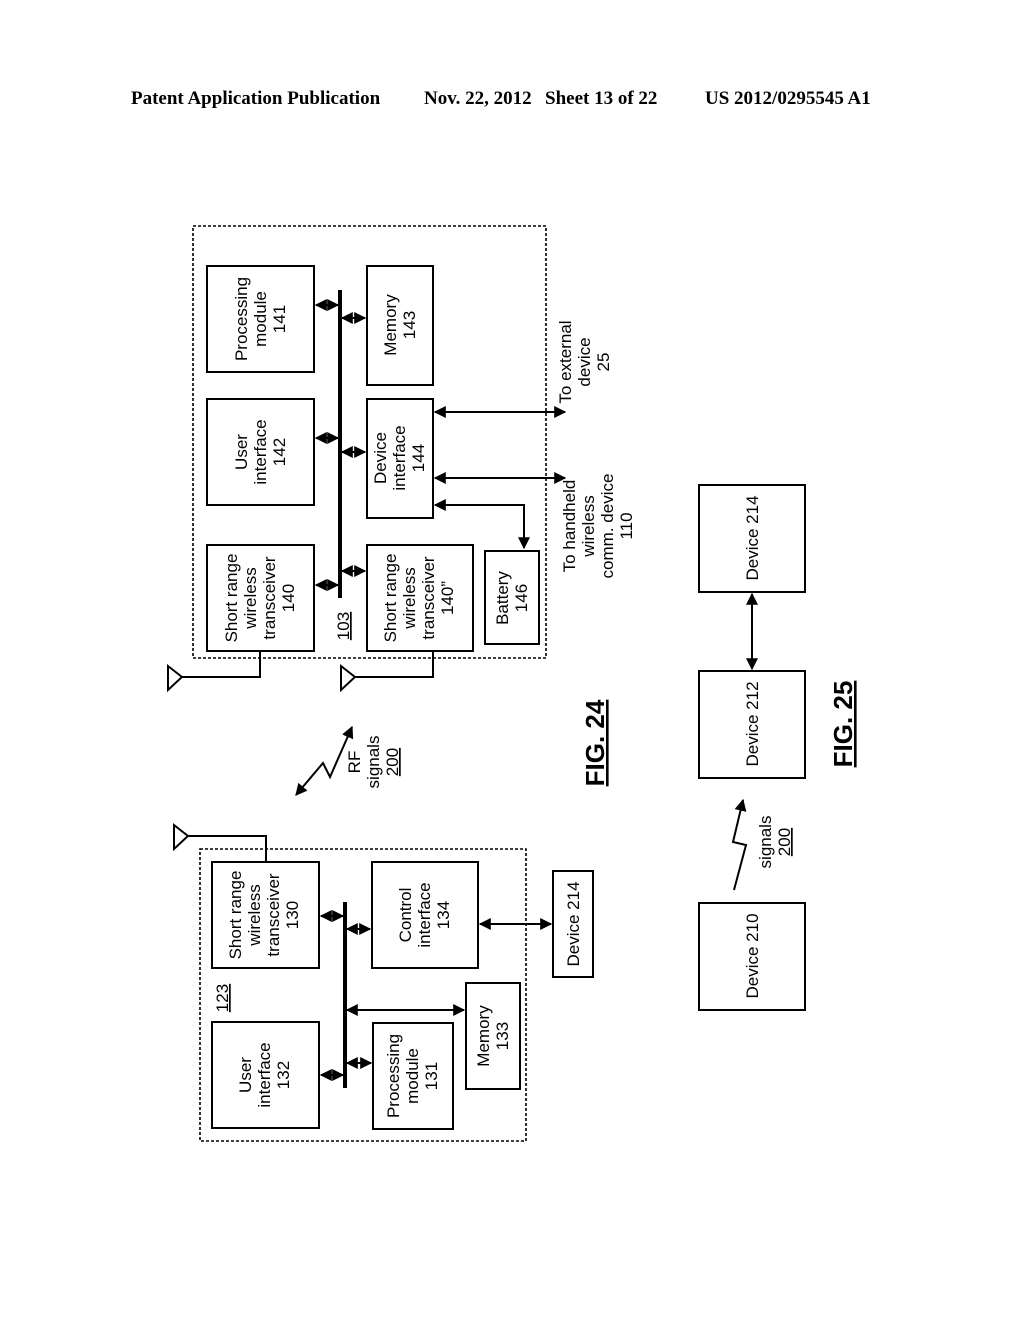 This screenshot has height=1320, width=1024. I want to click on fig-25-caption: FIG. 25, so click(843, 724).